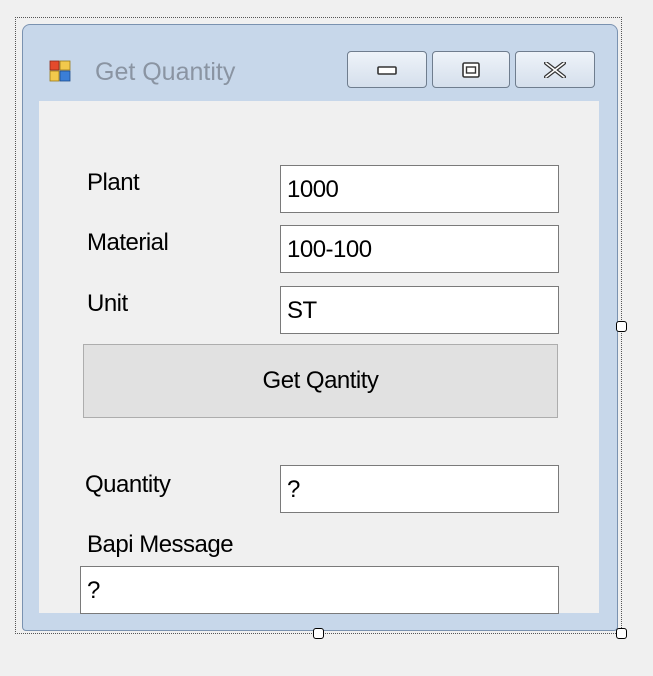  Describe the element at coordinates (60, 71) in the screenshot. I see `winforms-app-icon` at that location.